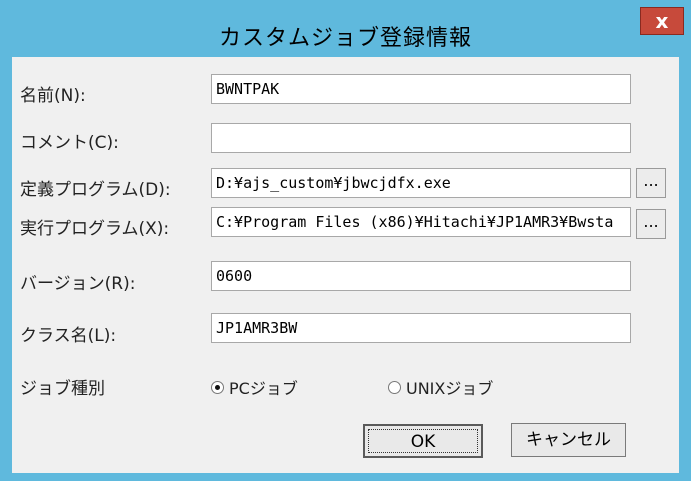 The image size is (691, 481). What do you see at coordinates (95, 229) in the screenshot?
I see `exec-program-label: 実行プログラム(X):` at bounding box center [95, 229].